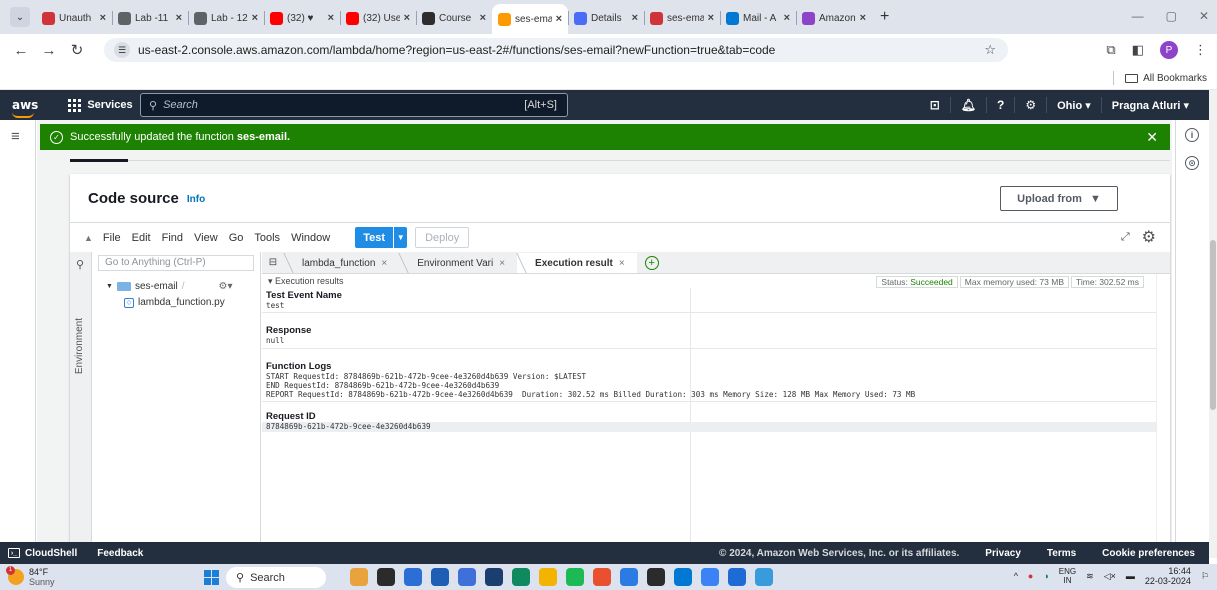  I want to click on tree-file-row: ◇ lambda_function.py, so click(174, 302).